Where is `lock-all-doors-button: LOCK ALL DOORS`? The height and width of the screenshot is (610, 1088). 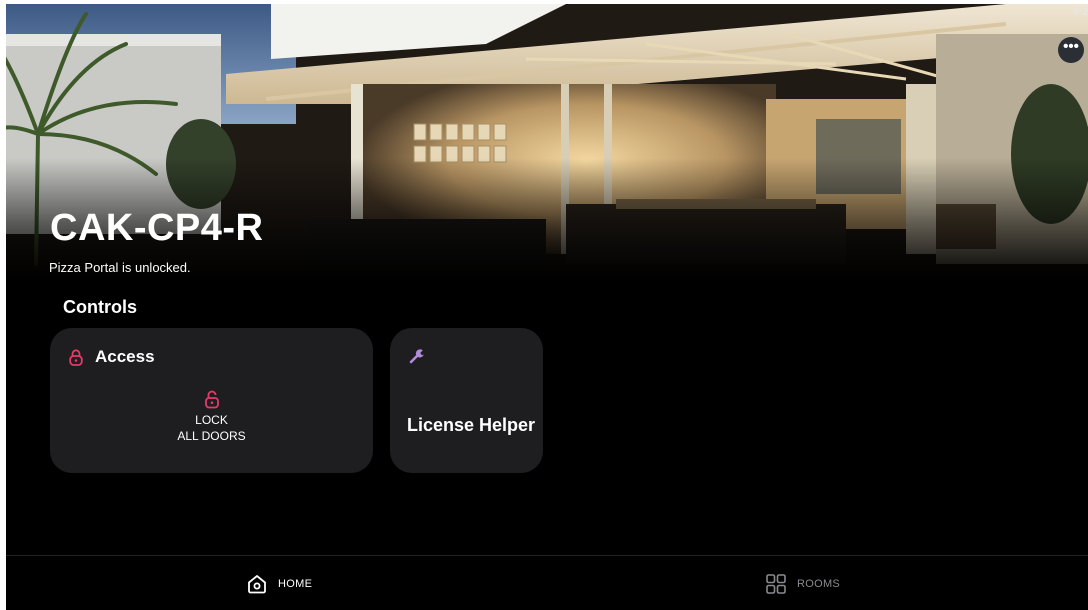 lock-all-doors-button: LOCK ALL DOORS is located at coordinates (211, 417).